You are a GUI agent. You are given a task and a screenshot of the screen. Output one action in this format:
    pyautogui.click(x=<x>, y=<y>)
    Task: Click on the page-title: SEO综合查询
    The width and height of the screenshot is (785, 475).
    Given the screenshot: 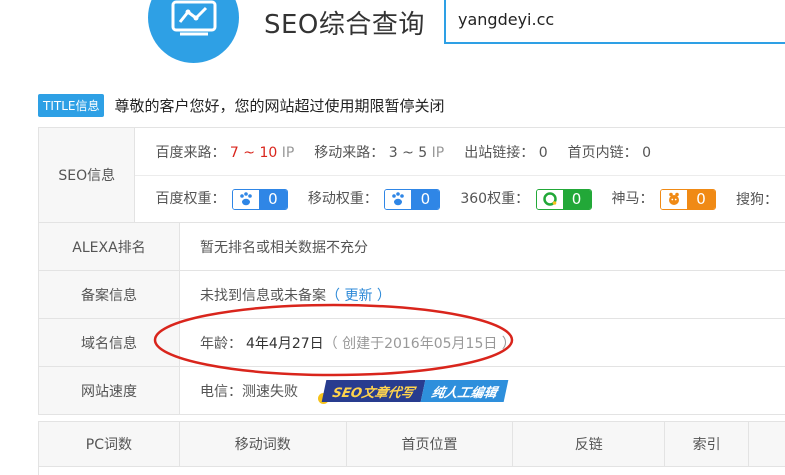 What is the action you would take?
    pyautogui.click(x=344, y=25)
    